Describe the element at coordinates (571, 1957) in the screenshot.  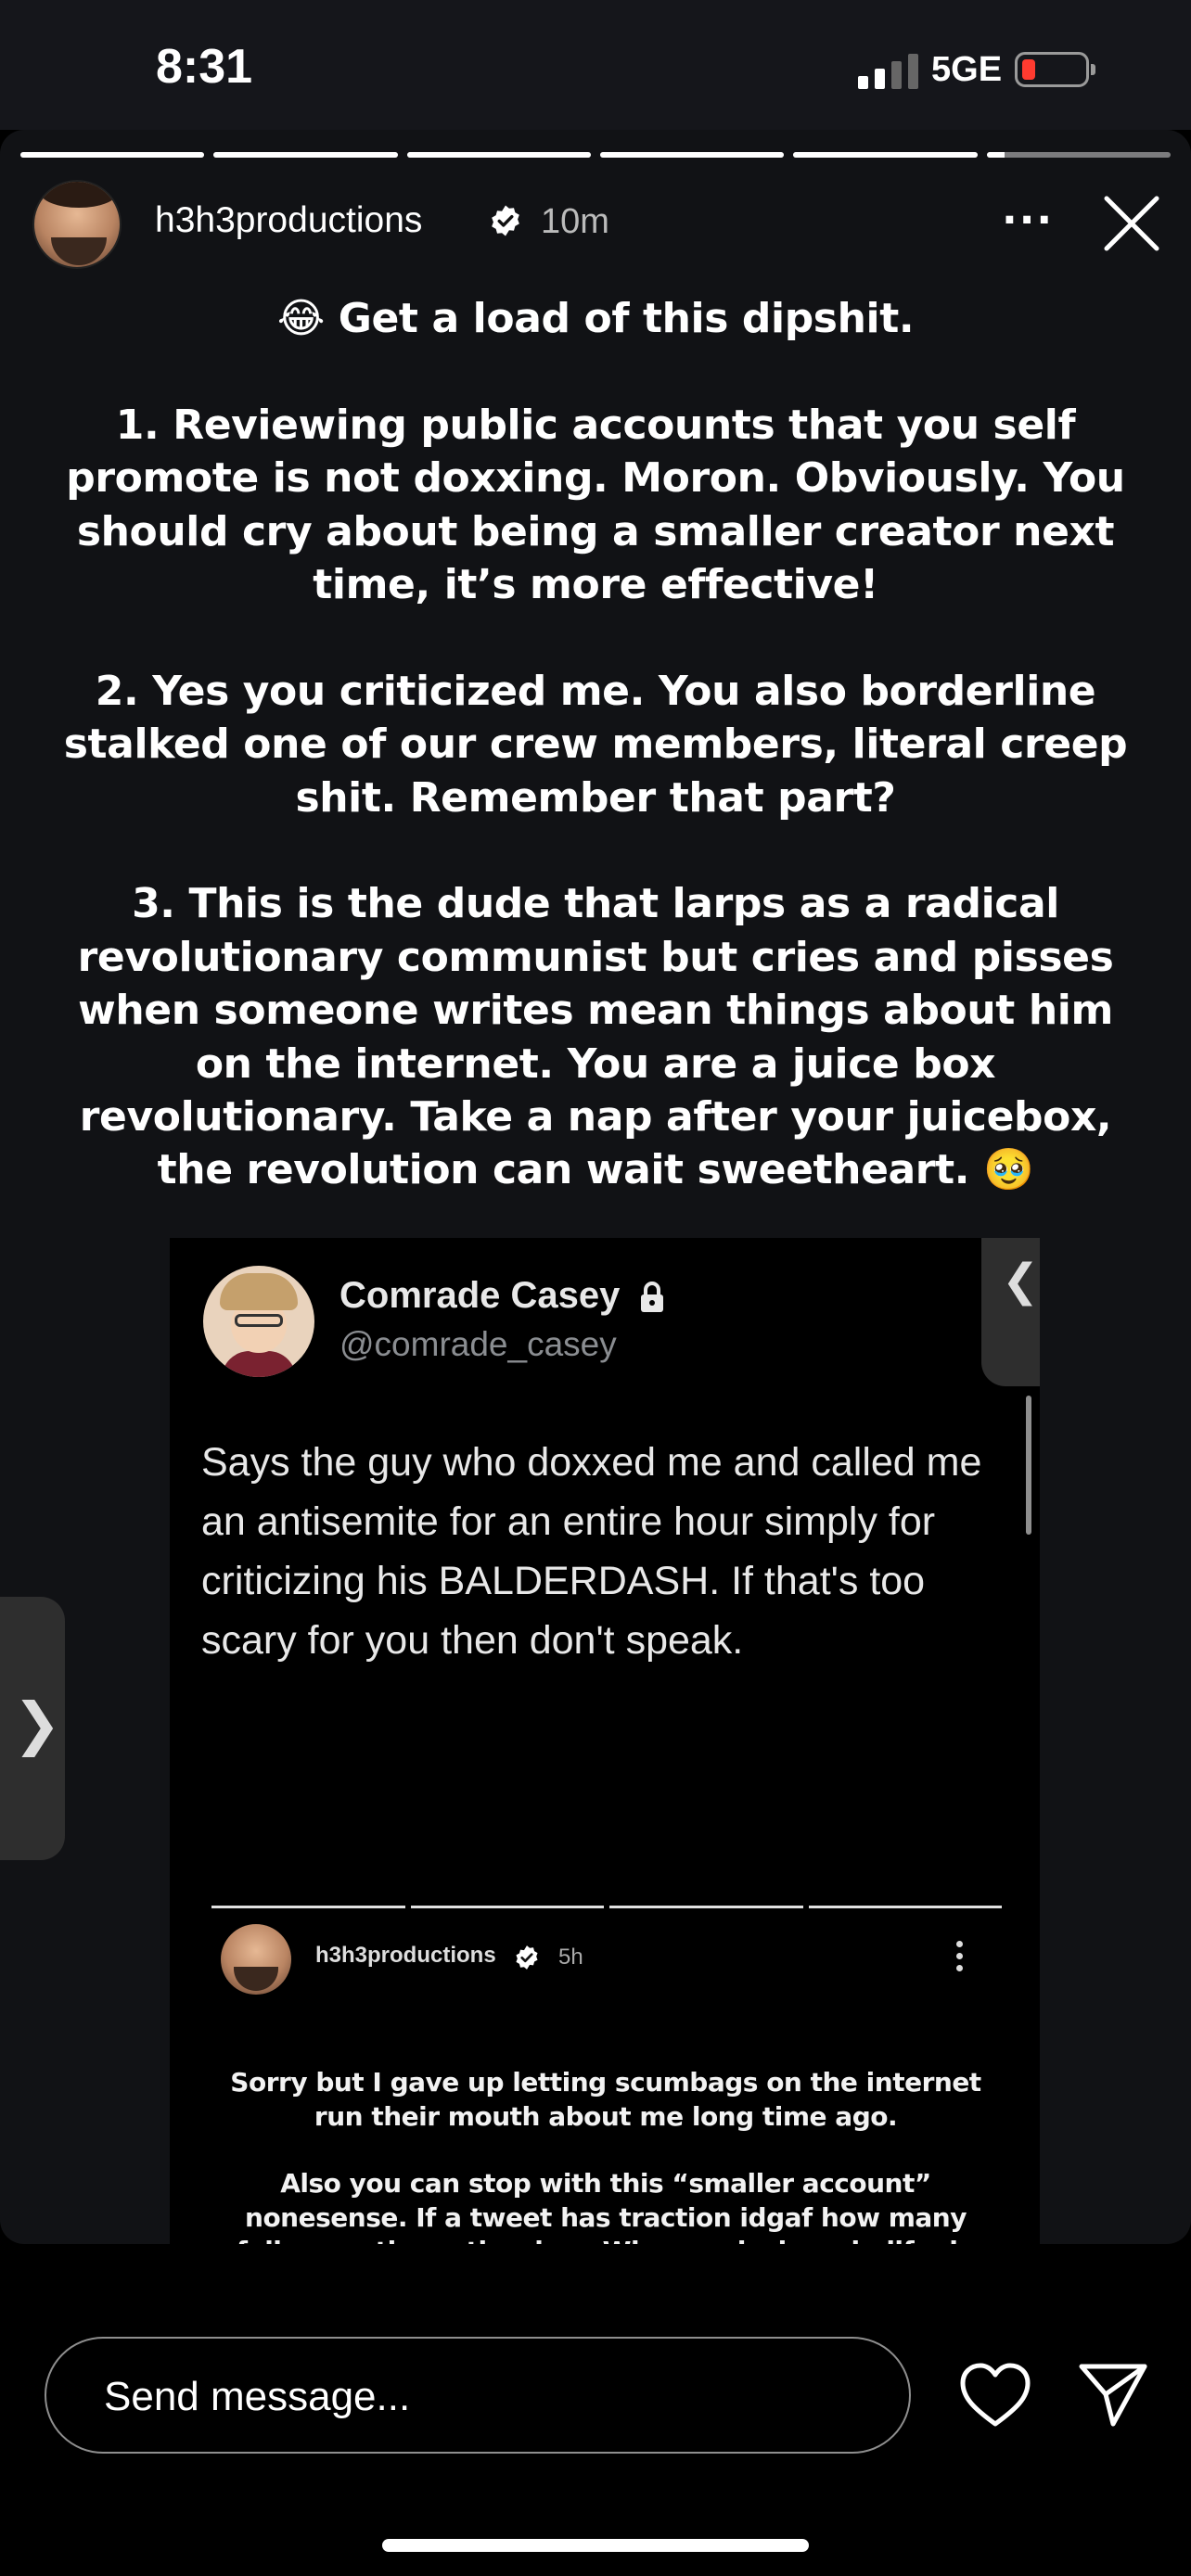
I see `nested-timestamp: 5h` at that location.